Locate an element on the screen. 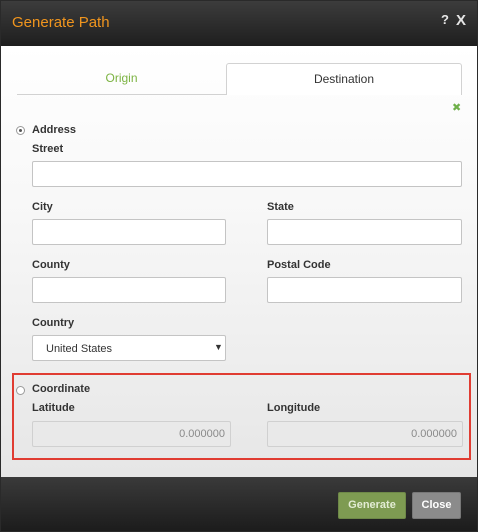 Image resolution: width=478 pixels, height=532 pixels. county-input is located at coordinates (129, 290).